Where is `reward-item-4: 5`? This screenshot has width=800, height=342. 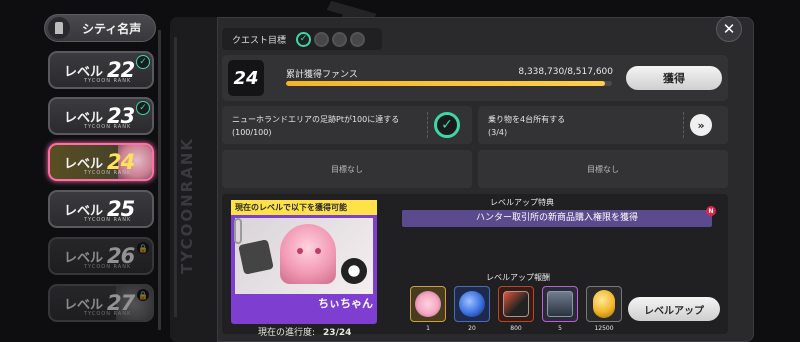
reward-item-4: 5 is located at coordinates (560, 309).